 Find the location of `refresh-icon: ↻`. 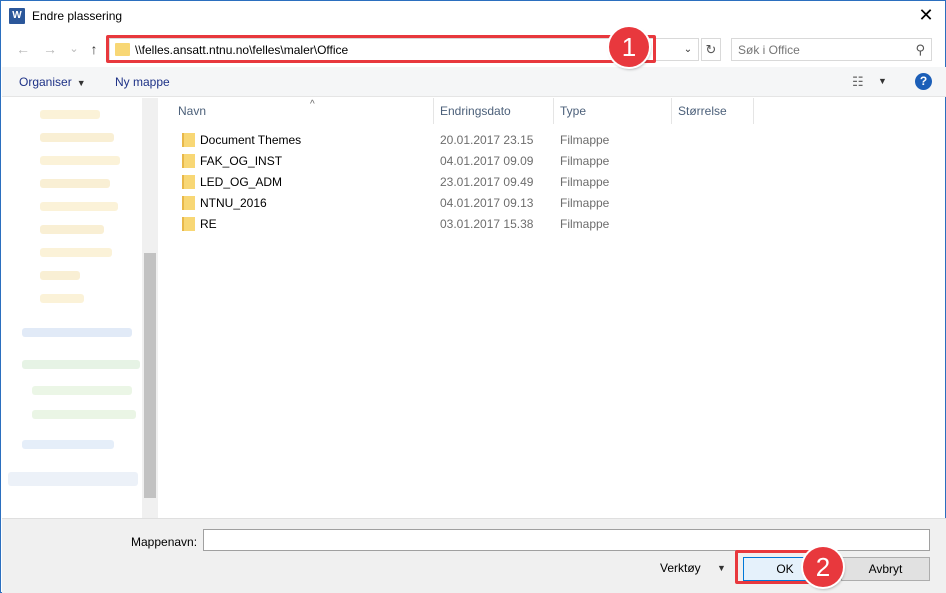

refresh-icon: ↻ is located at coordinates (711, 49).